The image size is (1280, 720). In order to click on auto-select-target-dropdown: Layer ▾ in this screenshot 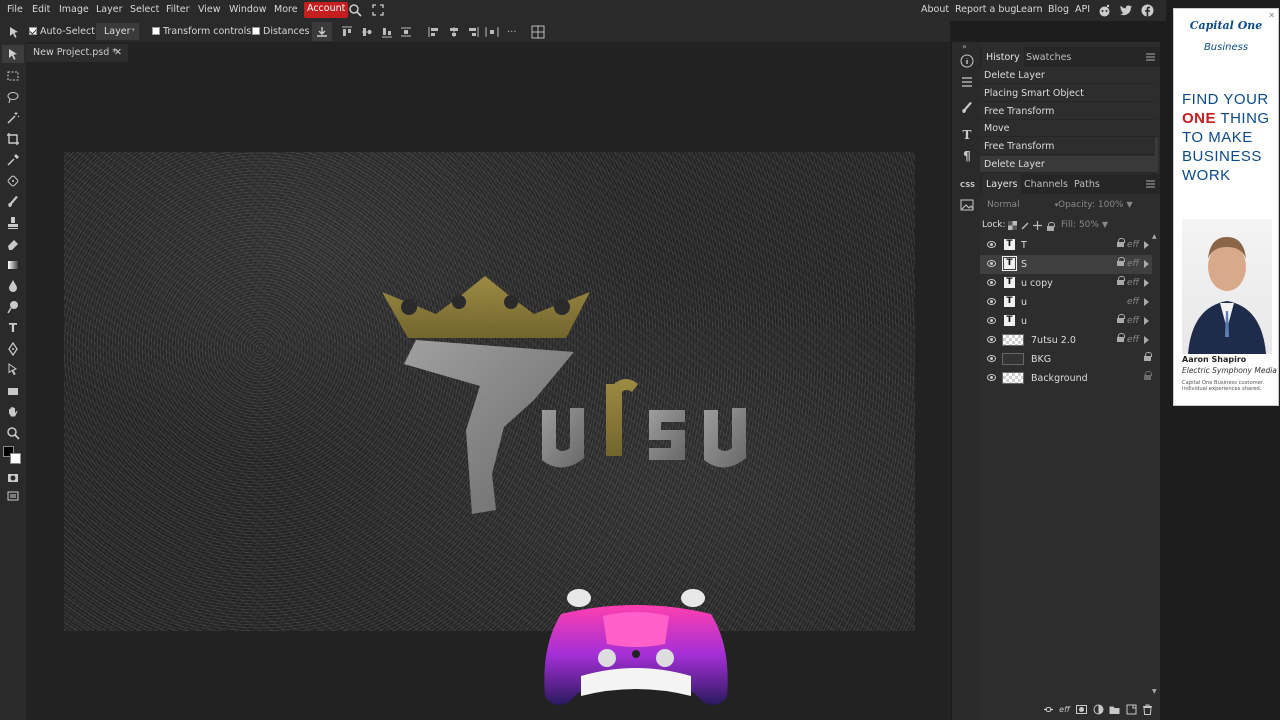, I will do `click(117, 31)`.